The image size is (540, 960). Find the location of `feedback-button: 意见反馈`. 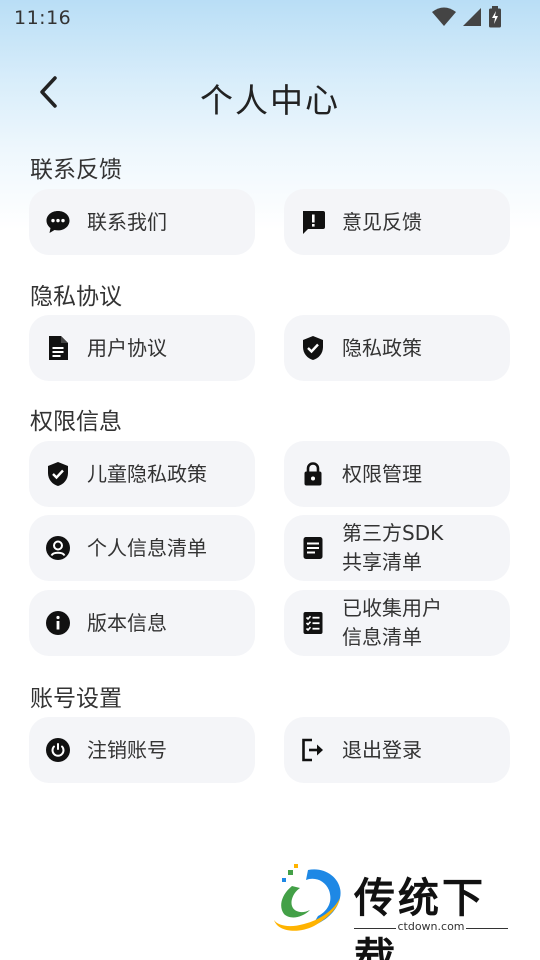

feedback-button: 意见反馈 is located at coordinates (397, 222).